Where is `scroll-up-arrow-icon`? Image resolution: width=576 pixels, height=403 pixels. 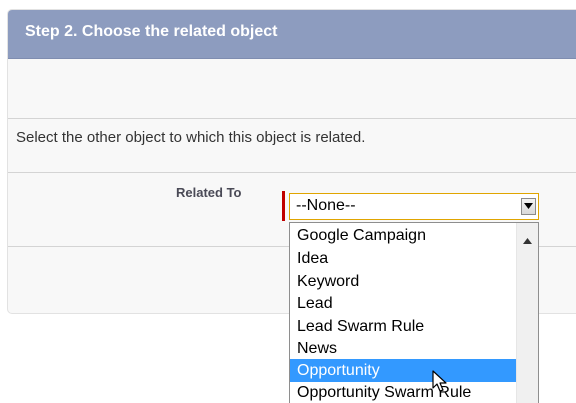
scroll-up-arrow-icon is located at coordinates (527, 240).